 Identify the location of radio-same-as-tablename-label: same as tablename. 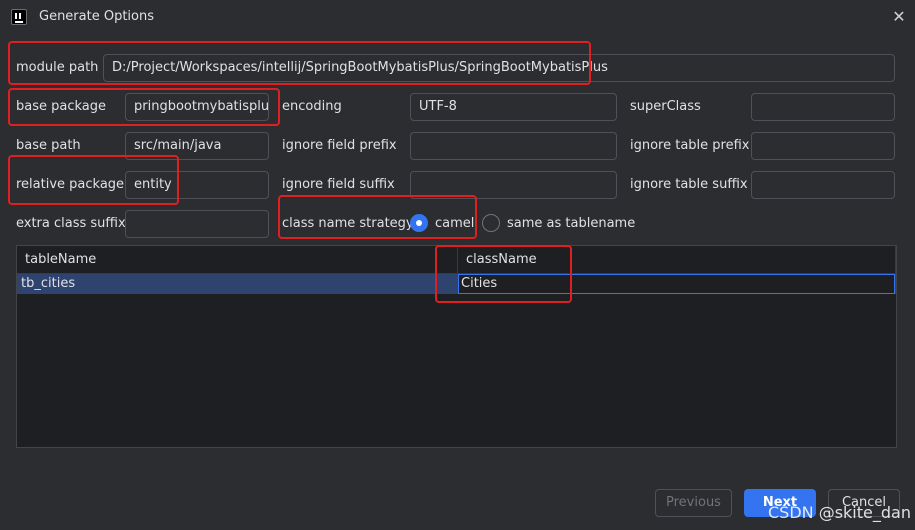
(571, 223).